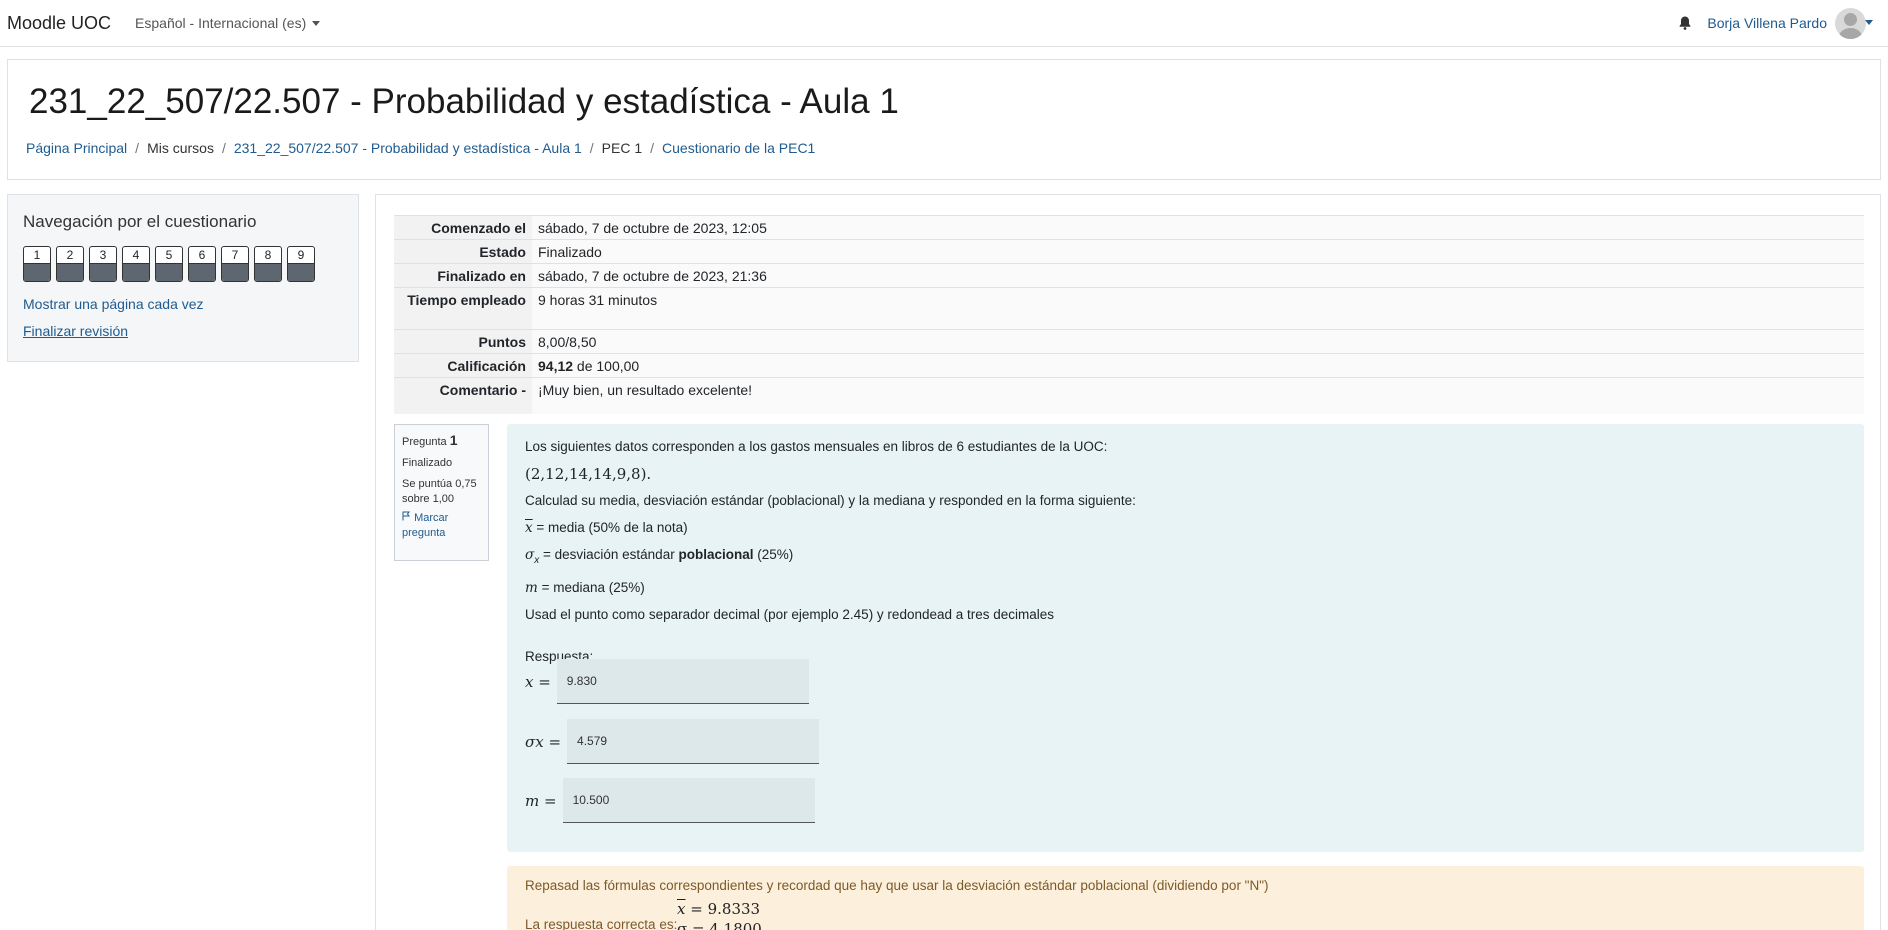 The width and height of the screenshot is (1888, 930). I want to click on bell-icon, so click(1685, 23).